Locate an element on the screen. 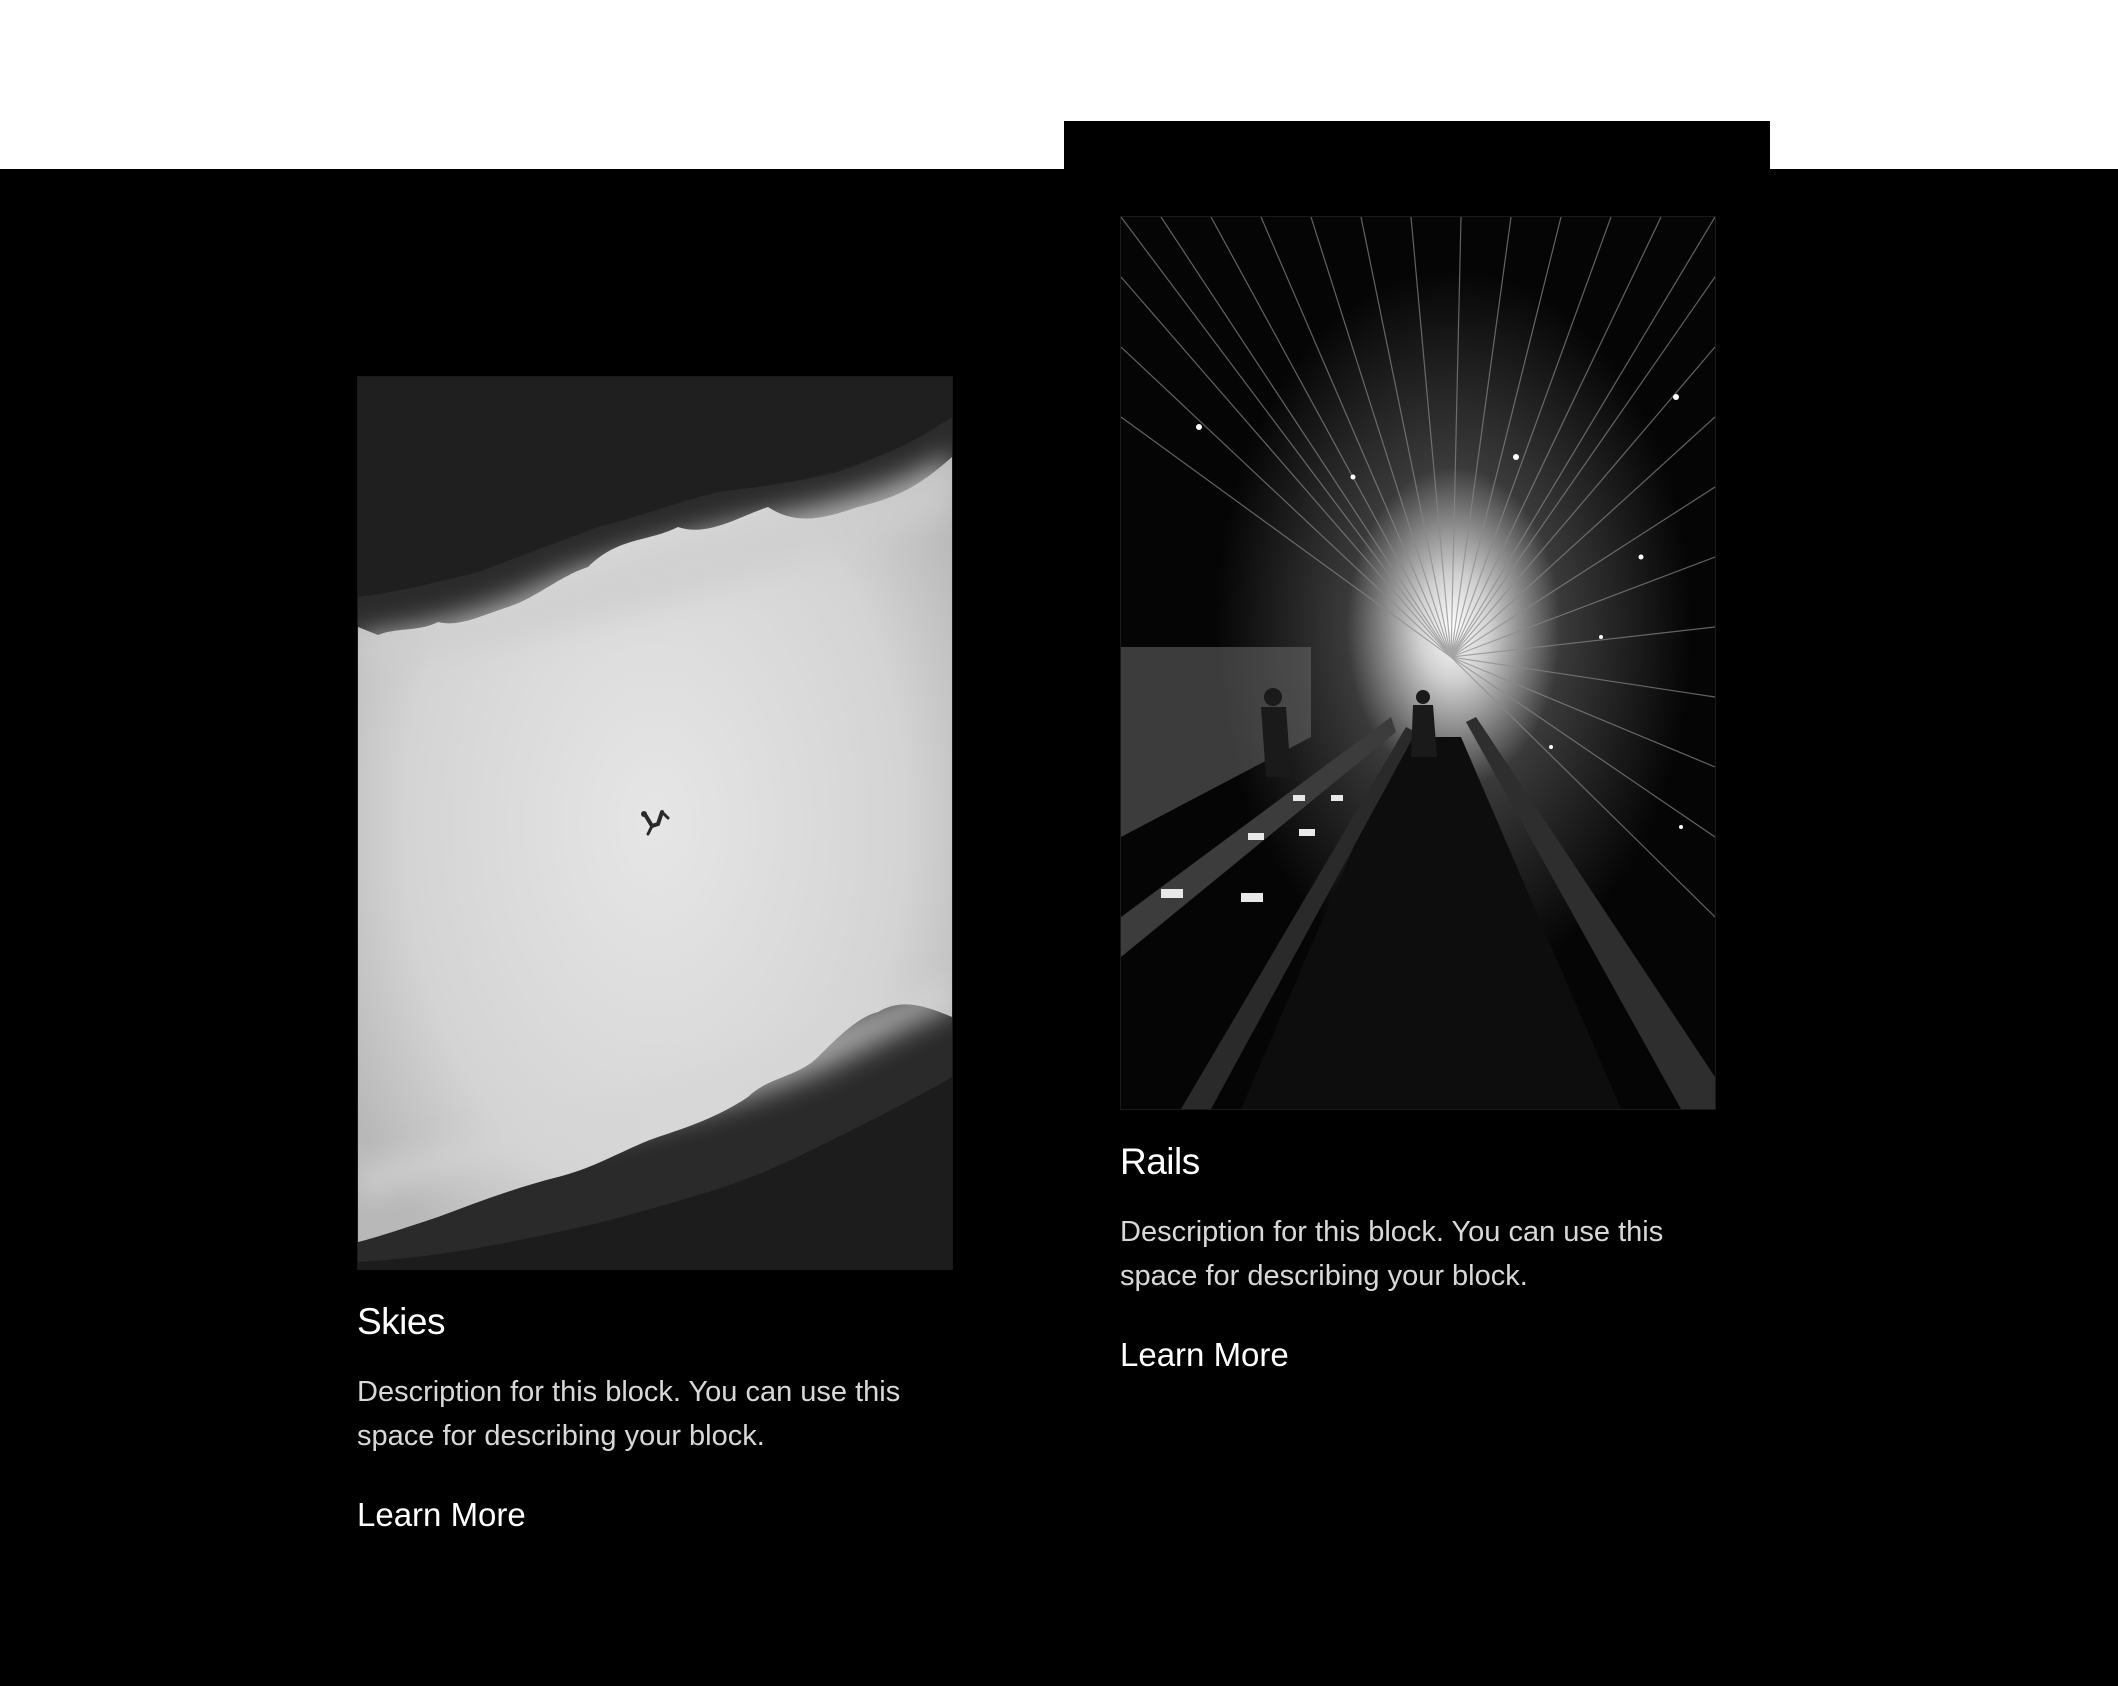 Image resolution: width=2118 pixels, height=1686 pixels. skies-photo-icon is located at coordinates (655, 823).